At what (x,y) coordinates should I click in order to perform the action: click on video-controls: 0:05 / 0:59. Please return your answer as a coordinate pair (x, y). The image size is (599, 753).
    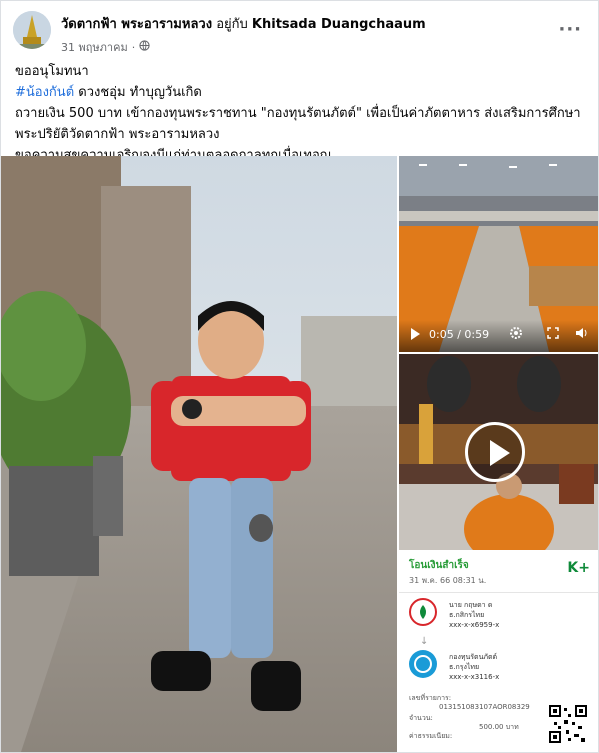
    Looking at the image, I should click on (498, 336).